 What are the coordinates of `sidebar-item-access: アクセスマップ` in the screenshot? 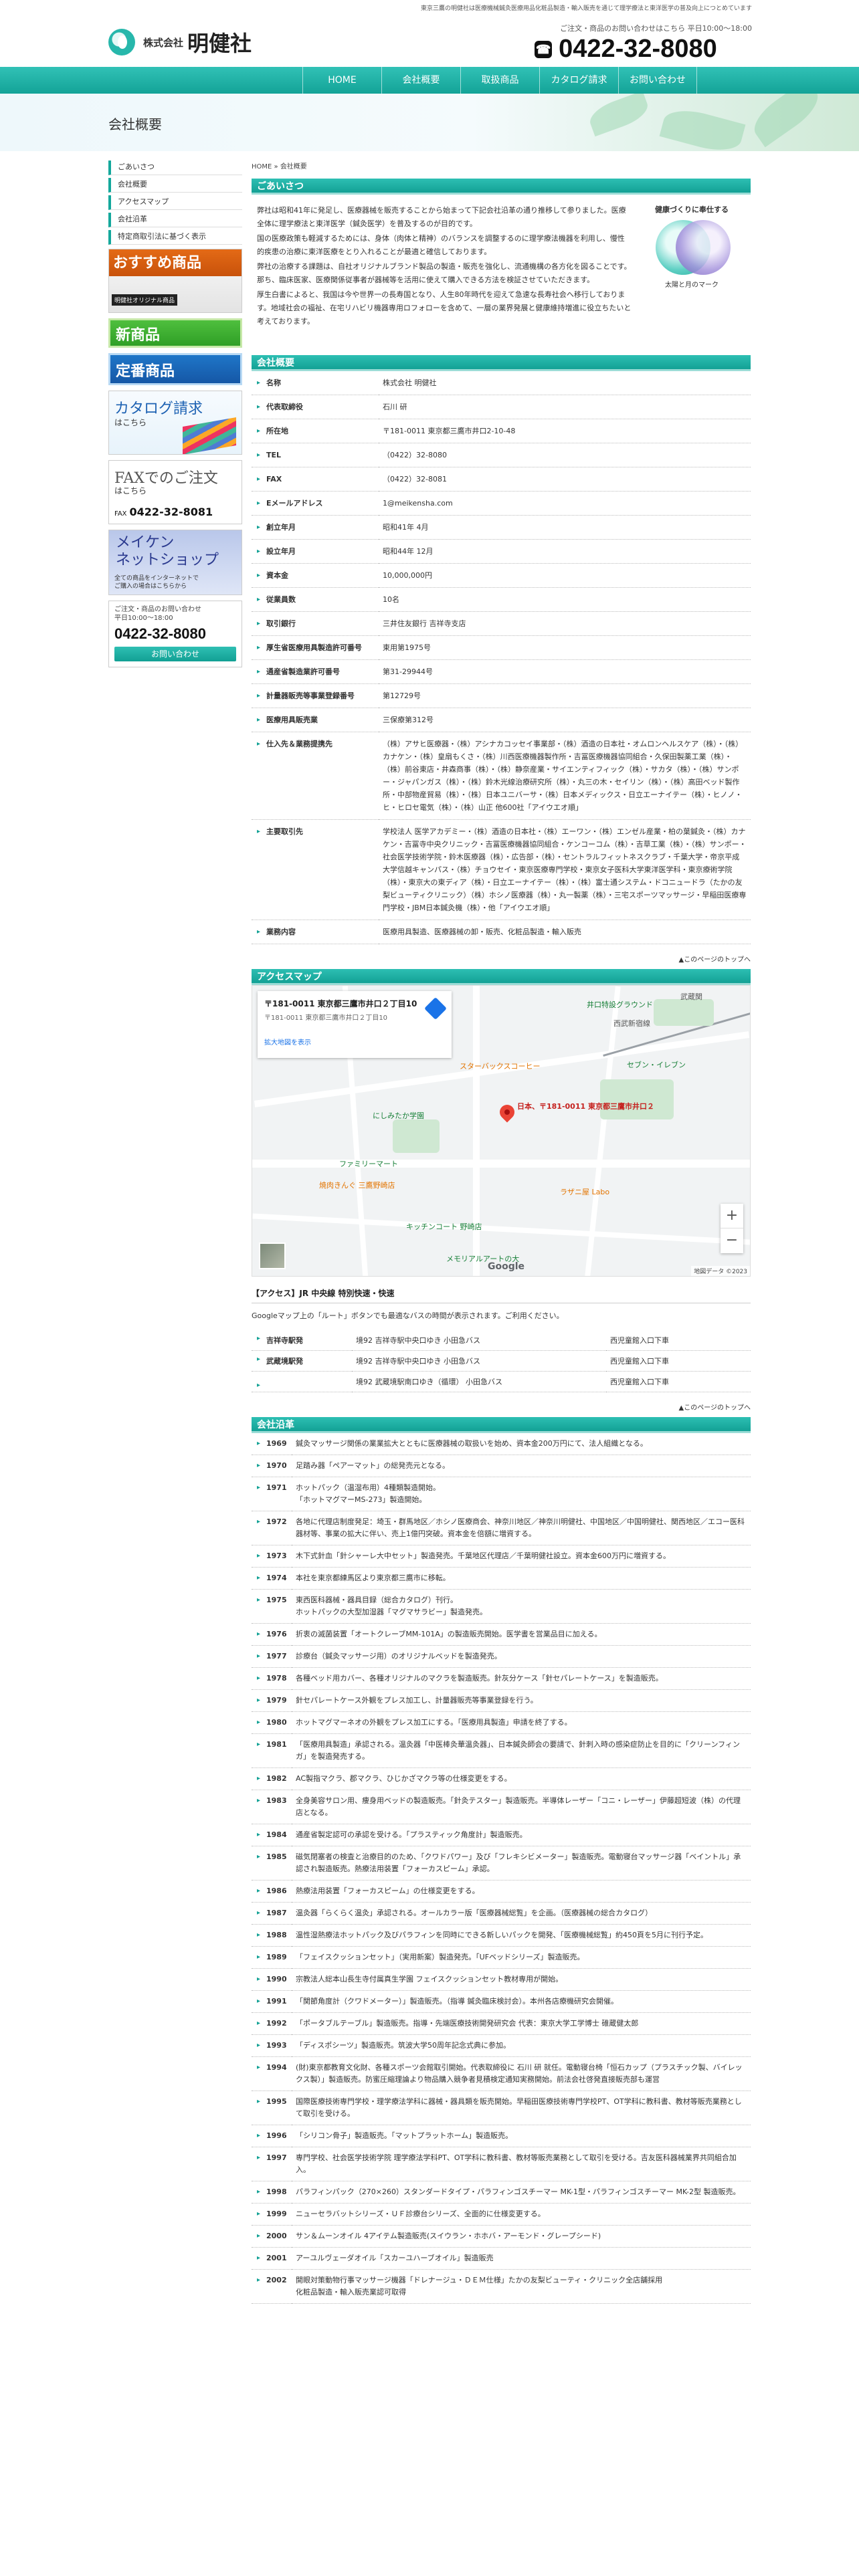 It's located at (175, 202).